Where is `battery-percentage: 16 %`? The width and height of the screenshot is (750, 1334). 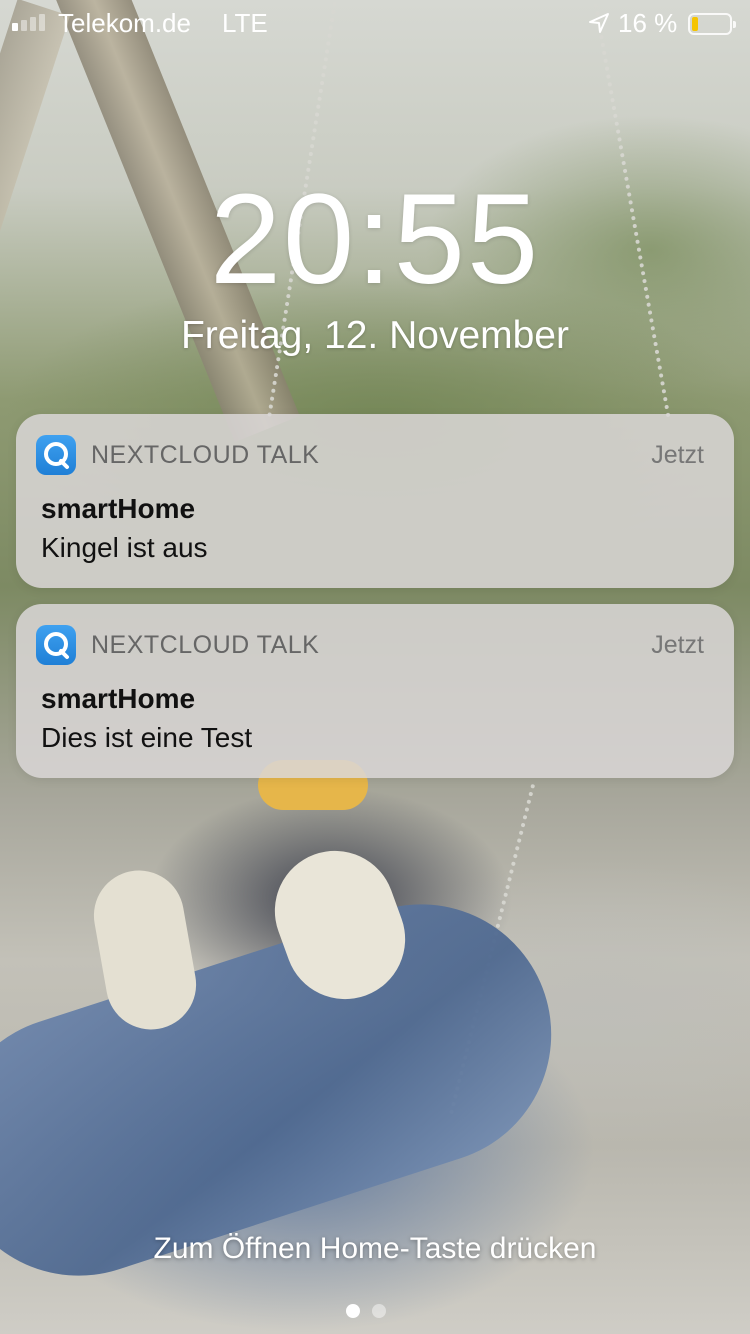
battery-percentage: 16 % is located at coordinates (648, 23).